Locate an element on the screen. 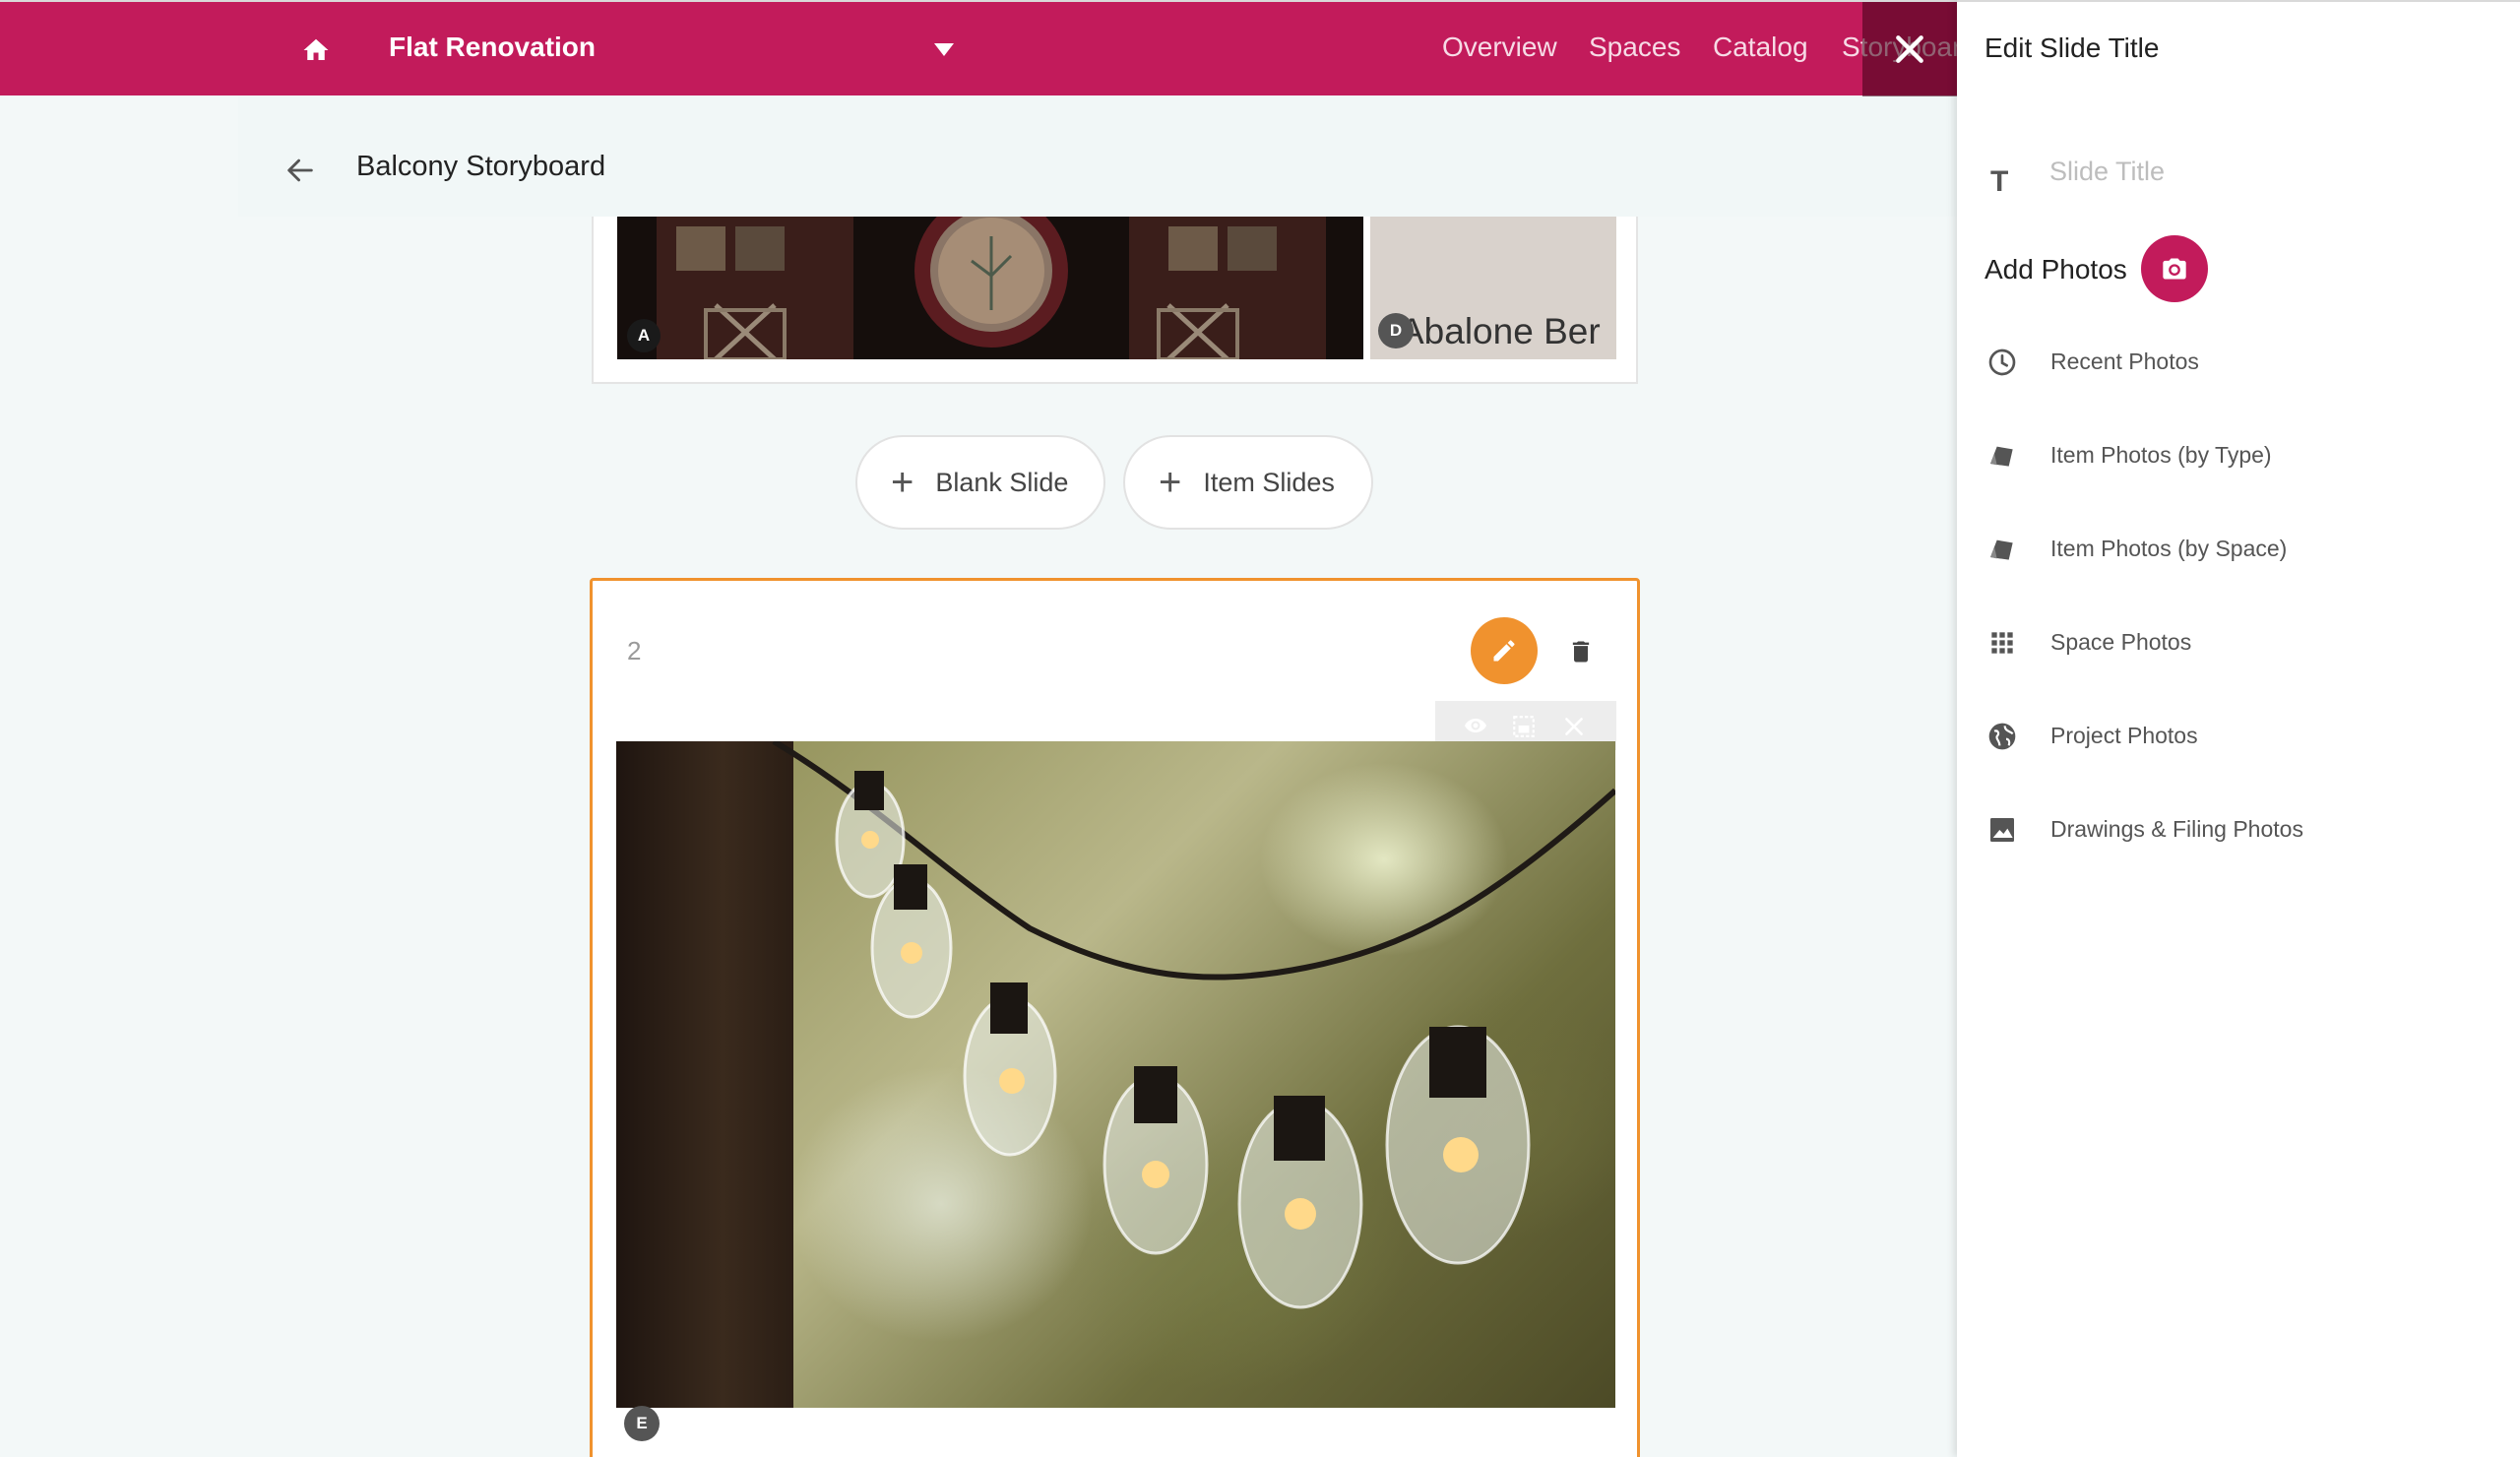 The width and height of the screenshot is (2520, 1457). stained-glass-door-image is located at coordinates (990, 288).